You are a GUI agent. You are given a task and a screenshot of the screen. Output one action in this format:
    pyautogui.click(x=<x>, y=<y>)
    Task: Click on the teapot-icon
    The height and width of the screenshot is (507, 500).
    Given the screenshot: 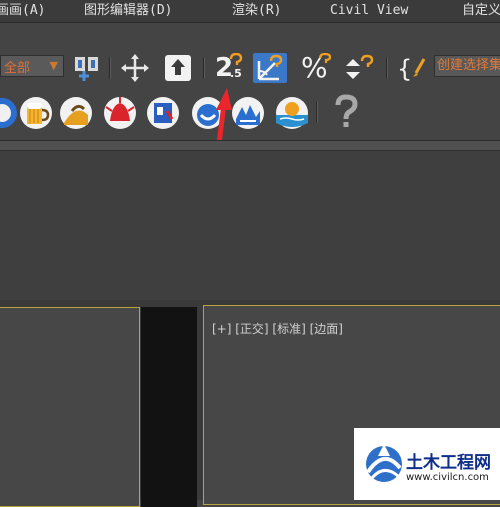 What is the action you would take?
    pyautogui.click(x=8, y=113)
    